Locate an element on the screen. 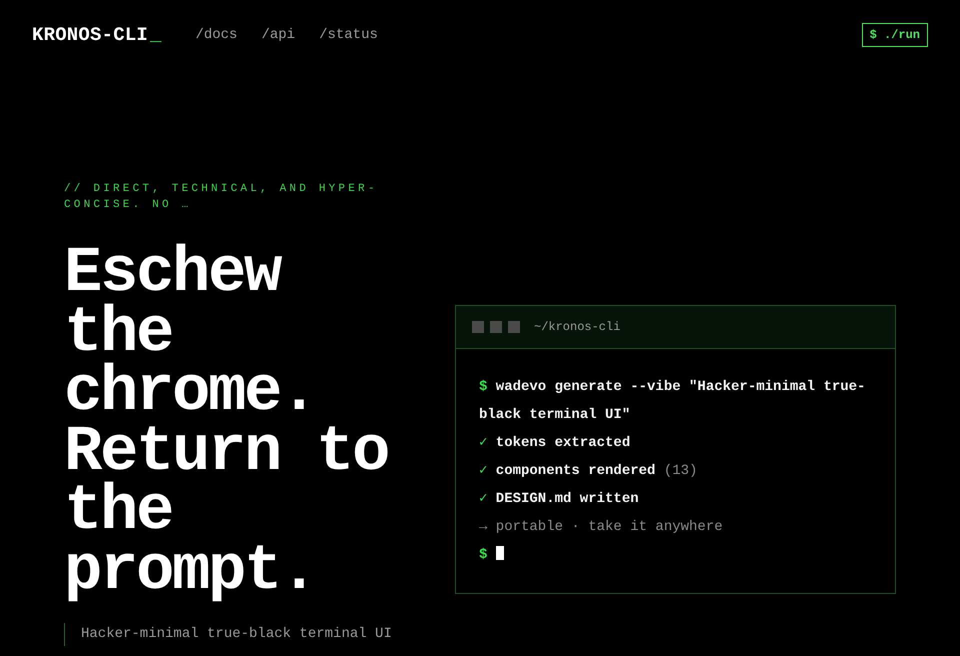 The image size is (960, 656). output-text: components rendered is located at coordinates (576, 471).